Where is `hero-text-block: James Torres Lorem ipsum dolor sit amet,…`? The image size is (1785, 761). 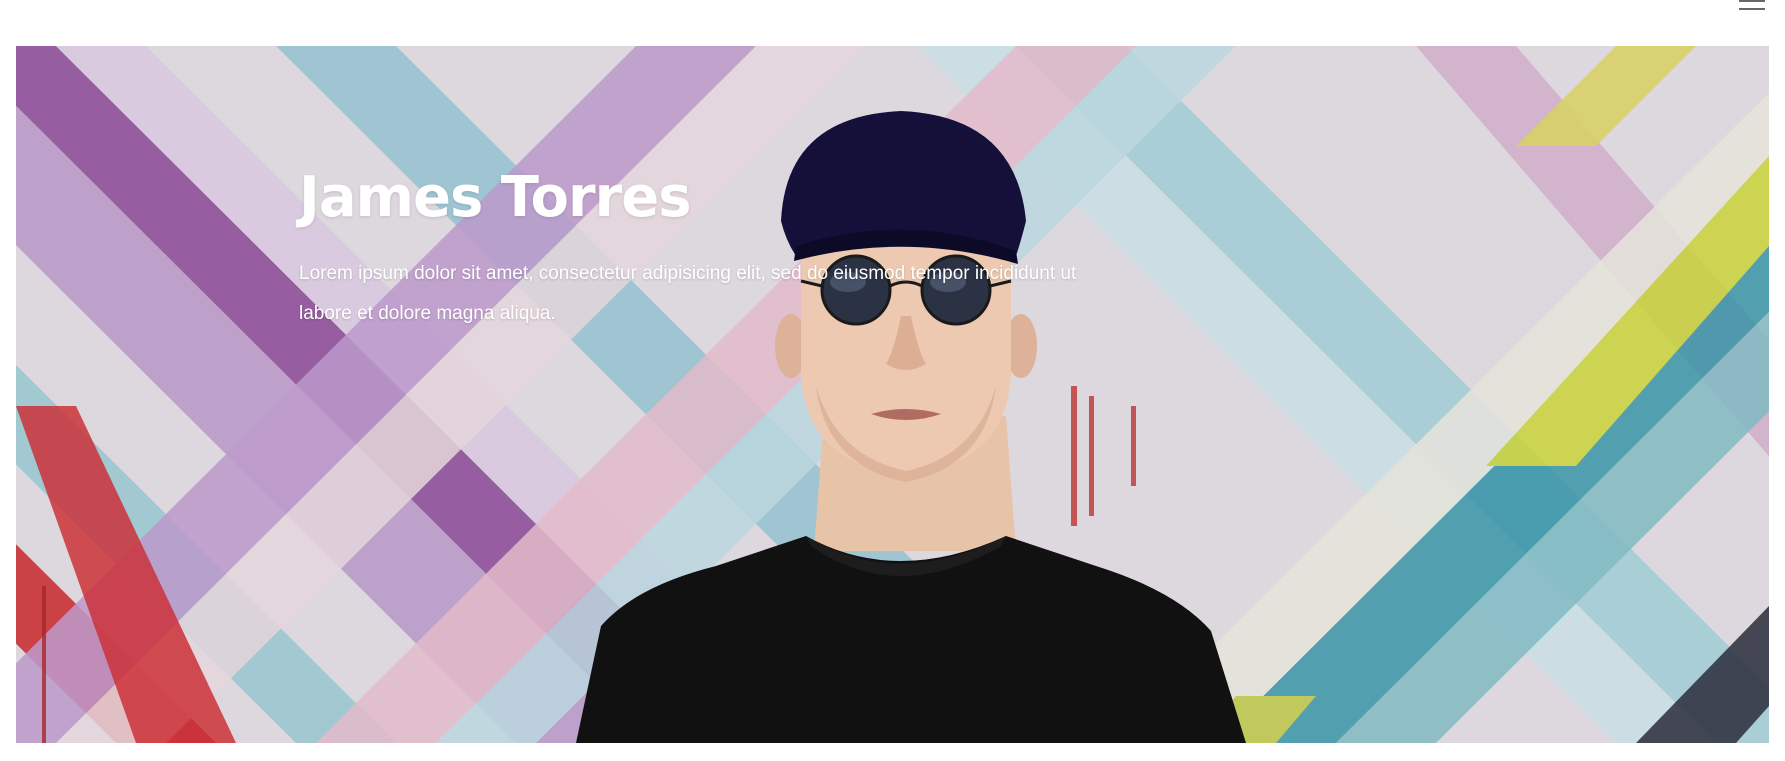 hero-text-block: James Torres Lorem ipsum dolor sit amet,… is located at coordinates (709, 249).